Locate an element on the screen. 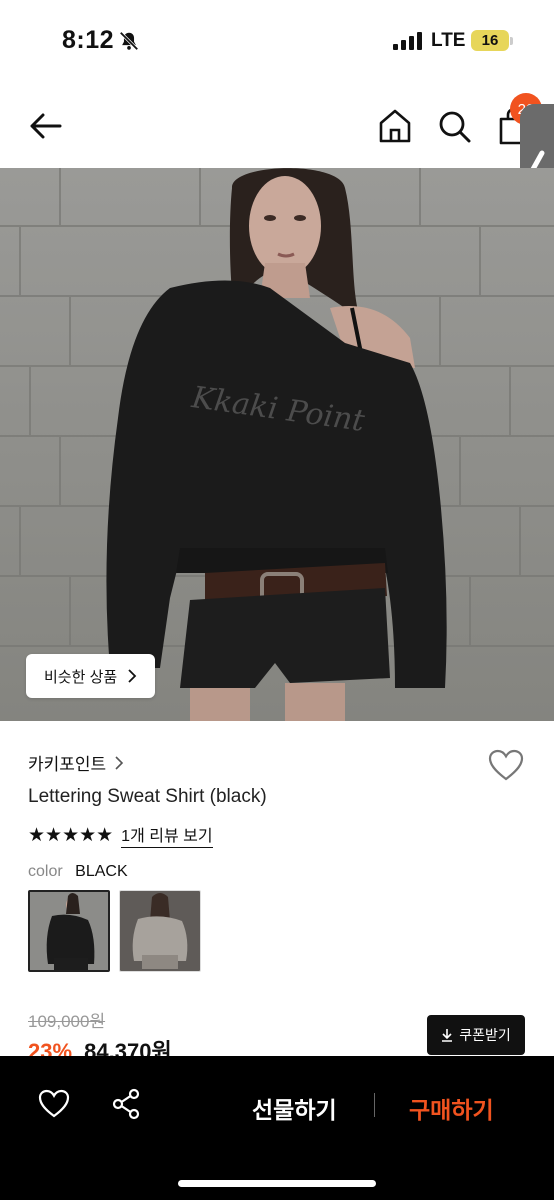 This screenshot has height=1200, width=554. bar-divider is located at coordinates (374, 1105).